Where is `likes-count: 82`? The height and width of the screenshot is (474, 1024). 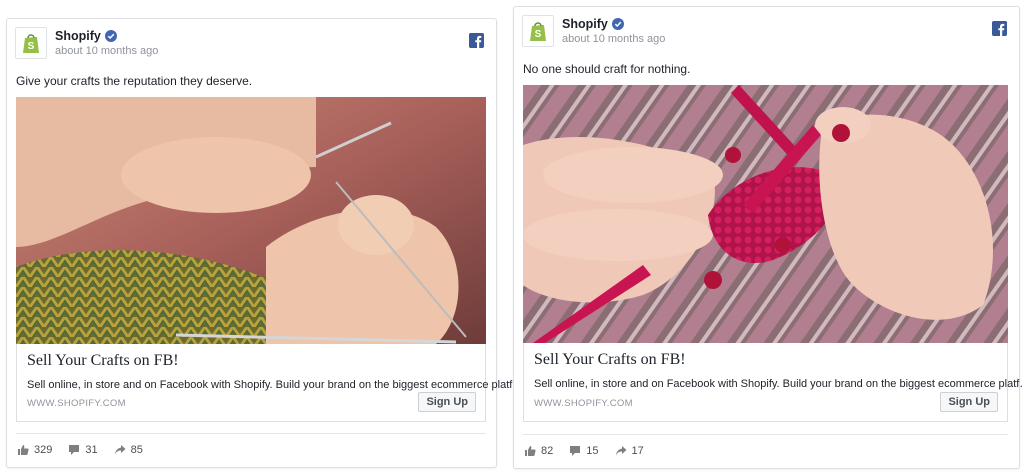 likes-count: 82 is located at coordinates (547, 451).